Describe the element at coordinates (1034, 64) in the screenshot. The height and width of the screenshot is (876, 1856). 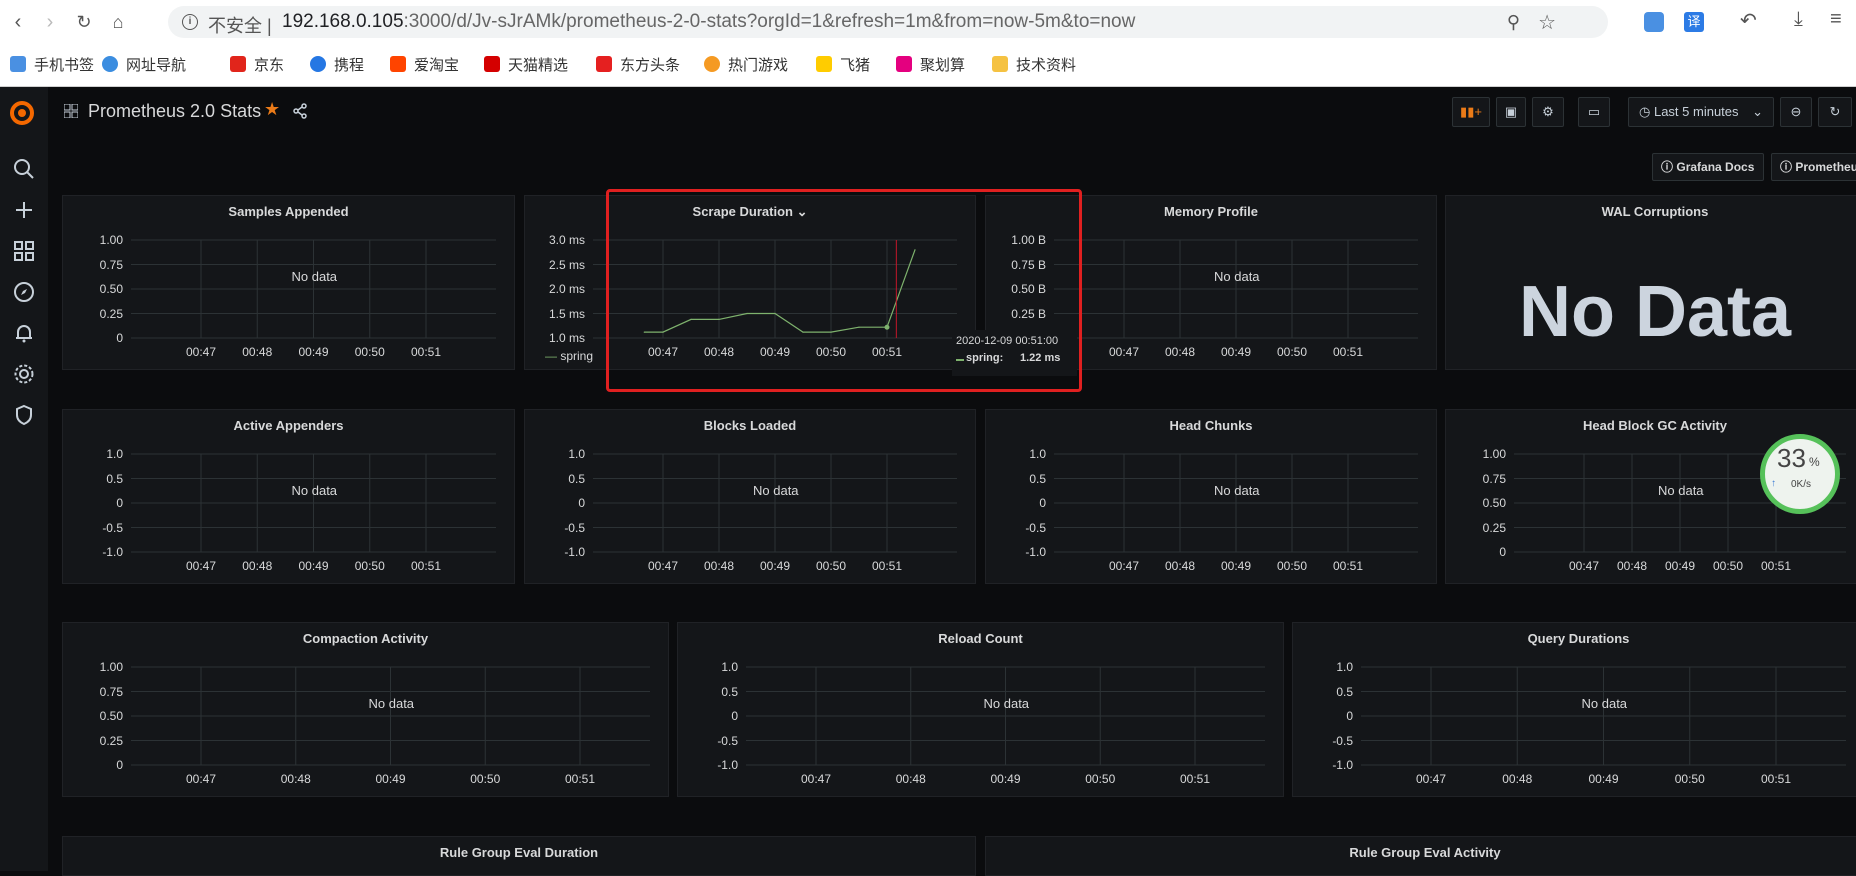
I see `bookmark-item: 技术资料` at that location.